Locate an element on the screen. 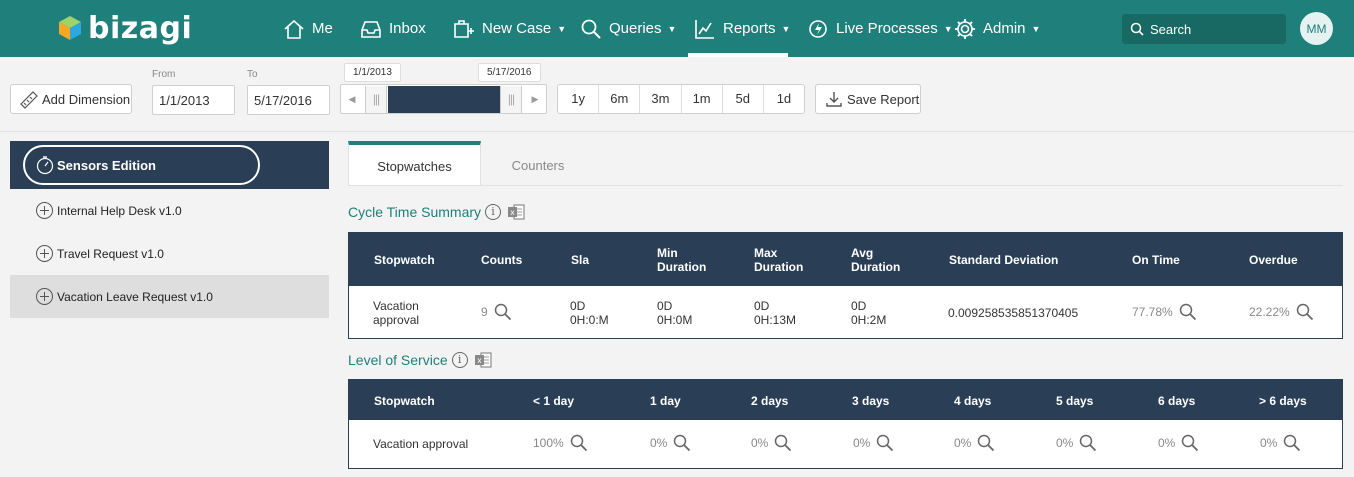 The width and height of the screenshot is (1354, 477). sidebar-item-vacation-leave-request: Vacation Leave Request v1.0 is located at coordinates (169, 296).